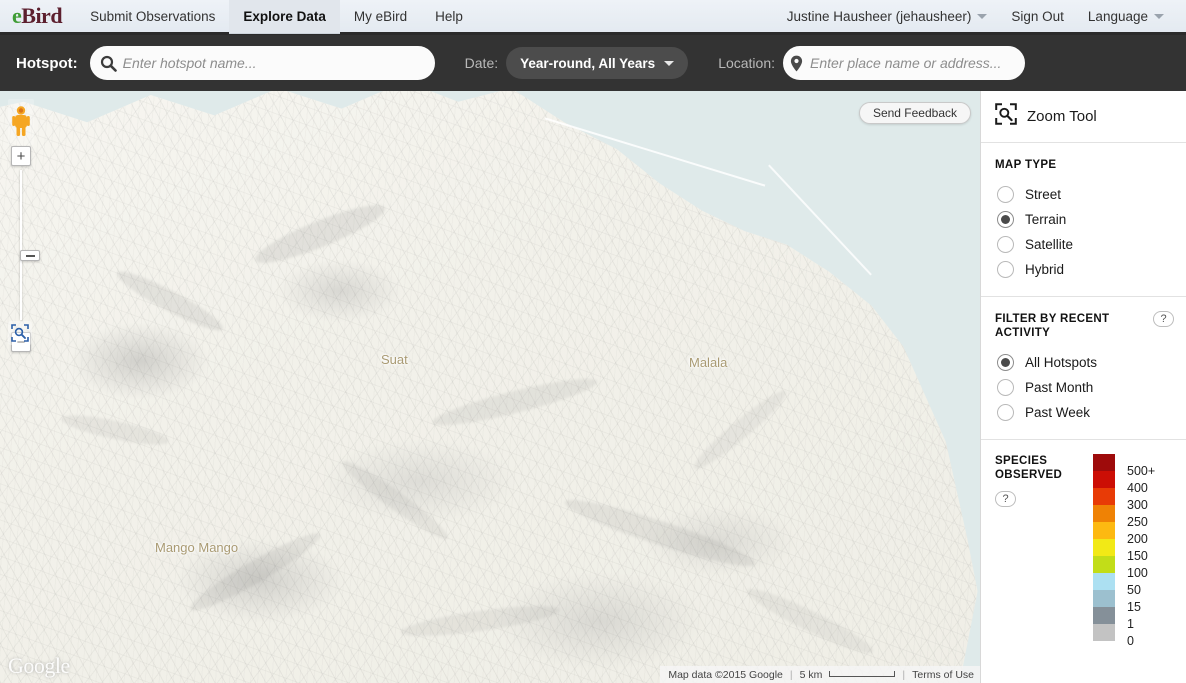 This screenshot has height=683, width=1186. I want to click on logo-bird: Bird, so click(42, 15).